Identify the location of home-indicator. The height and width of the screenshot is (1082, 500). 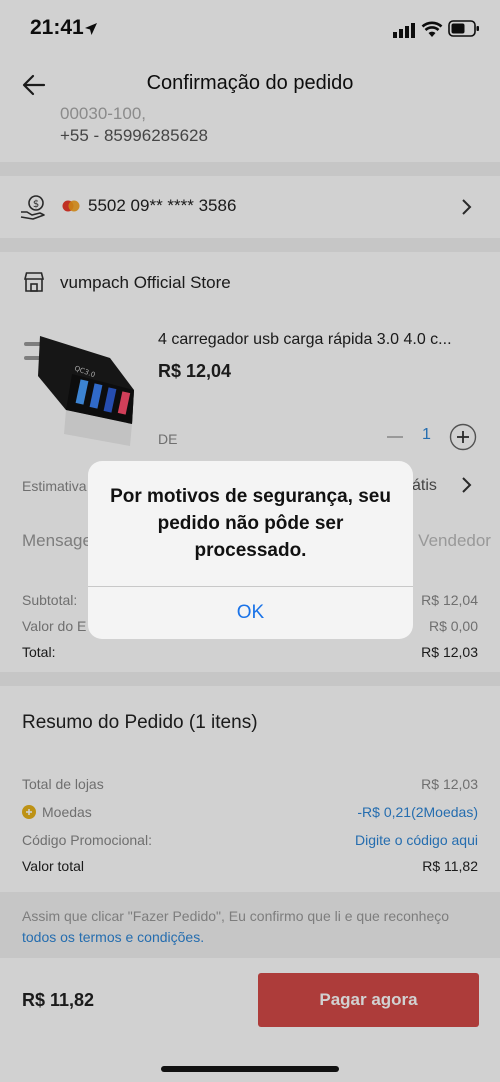
(250, 1069).